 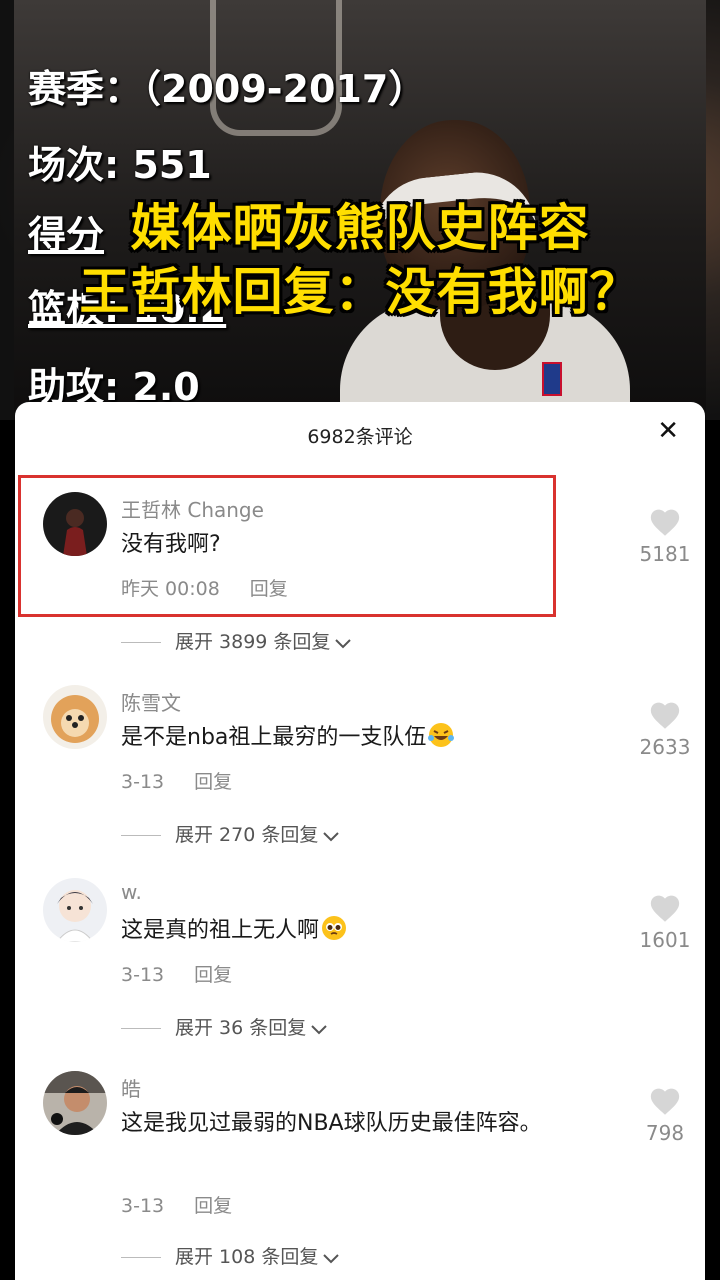 I want to click on expand-replies-label: 展开 270 条回复, so click(x=247, y=835).